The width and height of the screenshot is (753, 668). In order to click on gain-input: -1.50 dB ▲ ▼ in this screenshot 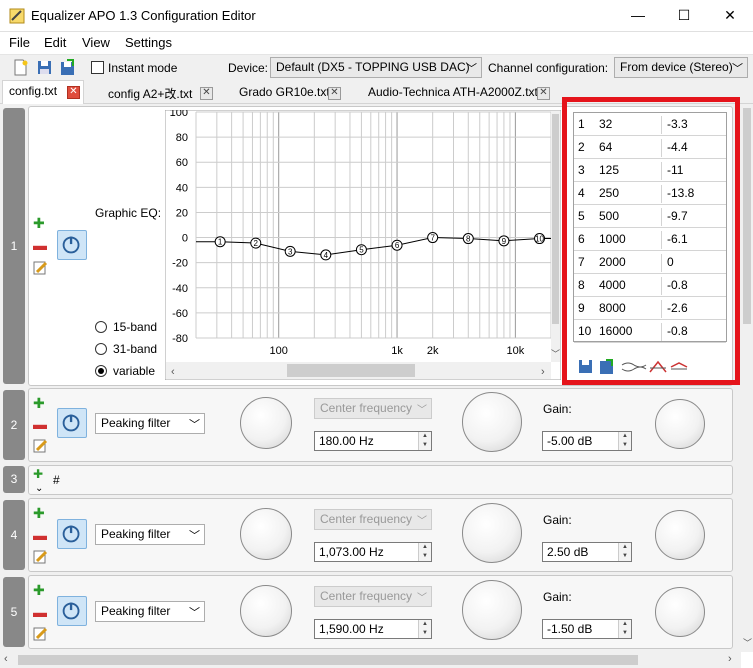, I will do `click(587, 629)`.